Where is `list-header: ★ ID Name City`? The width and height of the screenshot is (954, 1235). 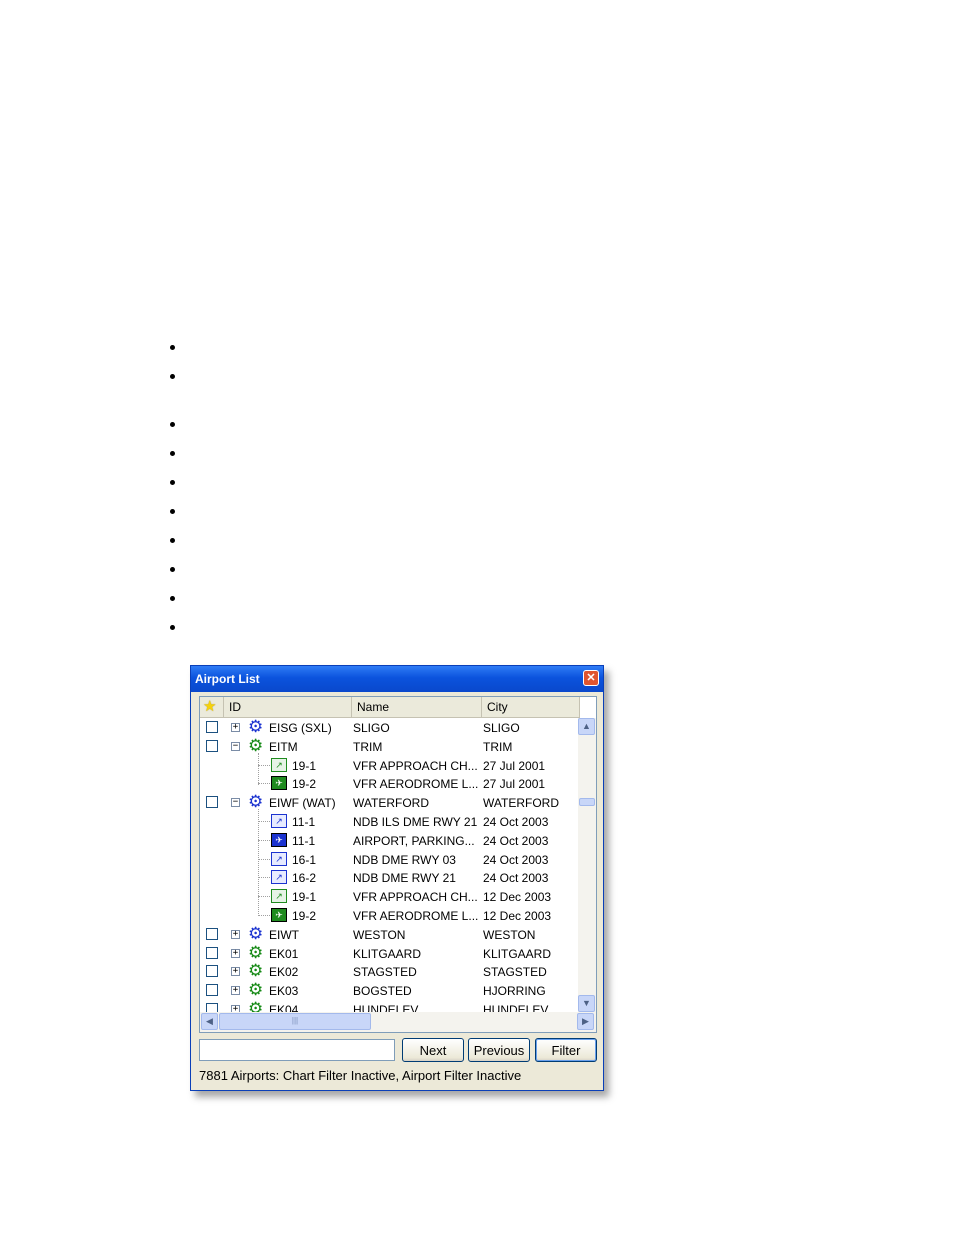
list-header: ★ ID Name City is located at coordinates (390, 707).